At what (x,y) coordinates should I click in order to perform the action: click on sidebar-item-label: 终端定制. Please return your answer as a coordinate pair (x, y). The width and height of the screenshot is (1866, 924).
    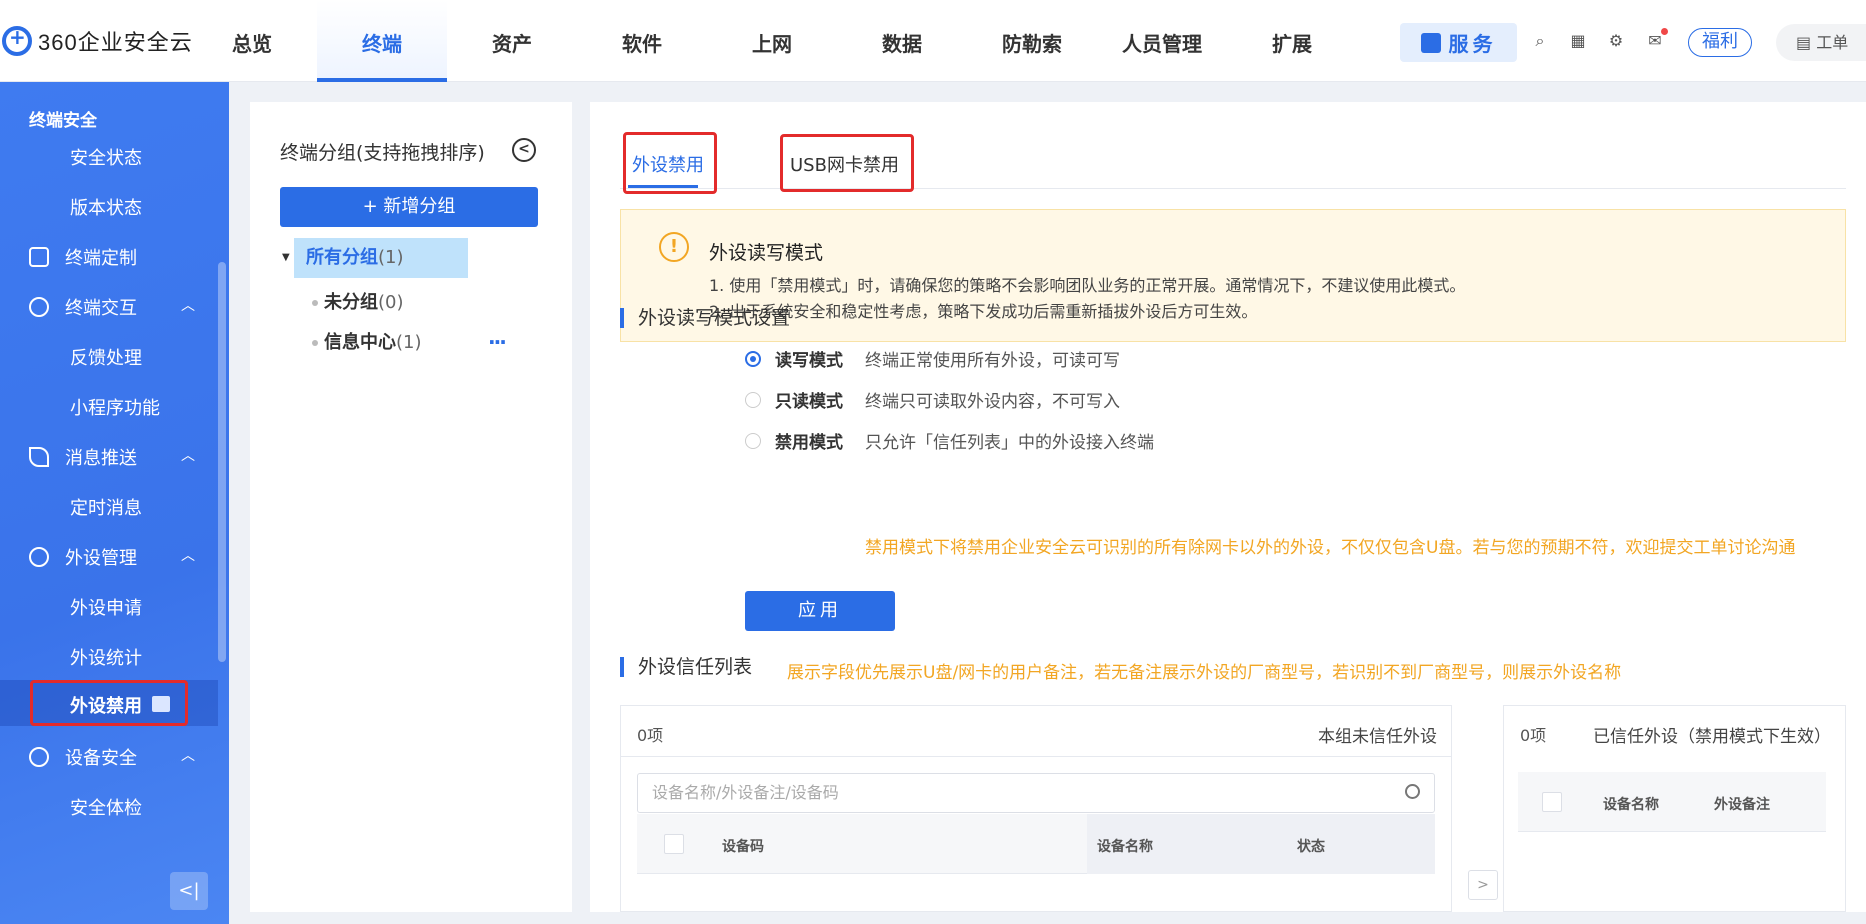
    Looking at the image, I should click on (101, 258).